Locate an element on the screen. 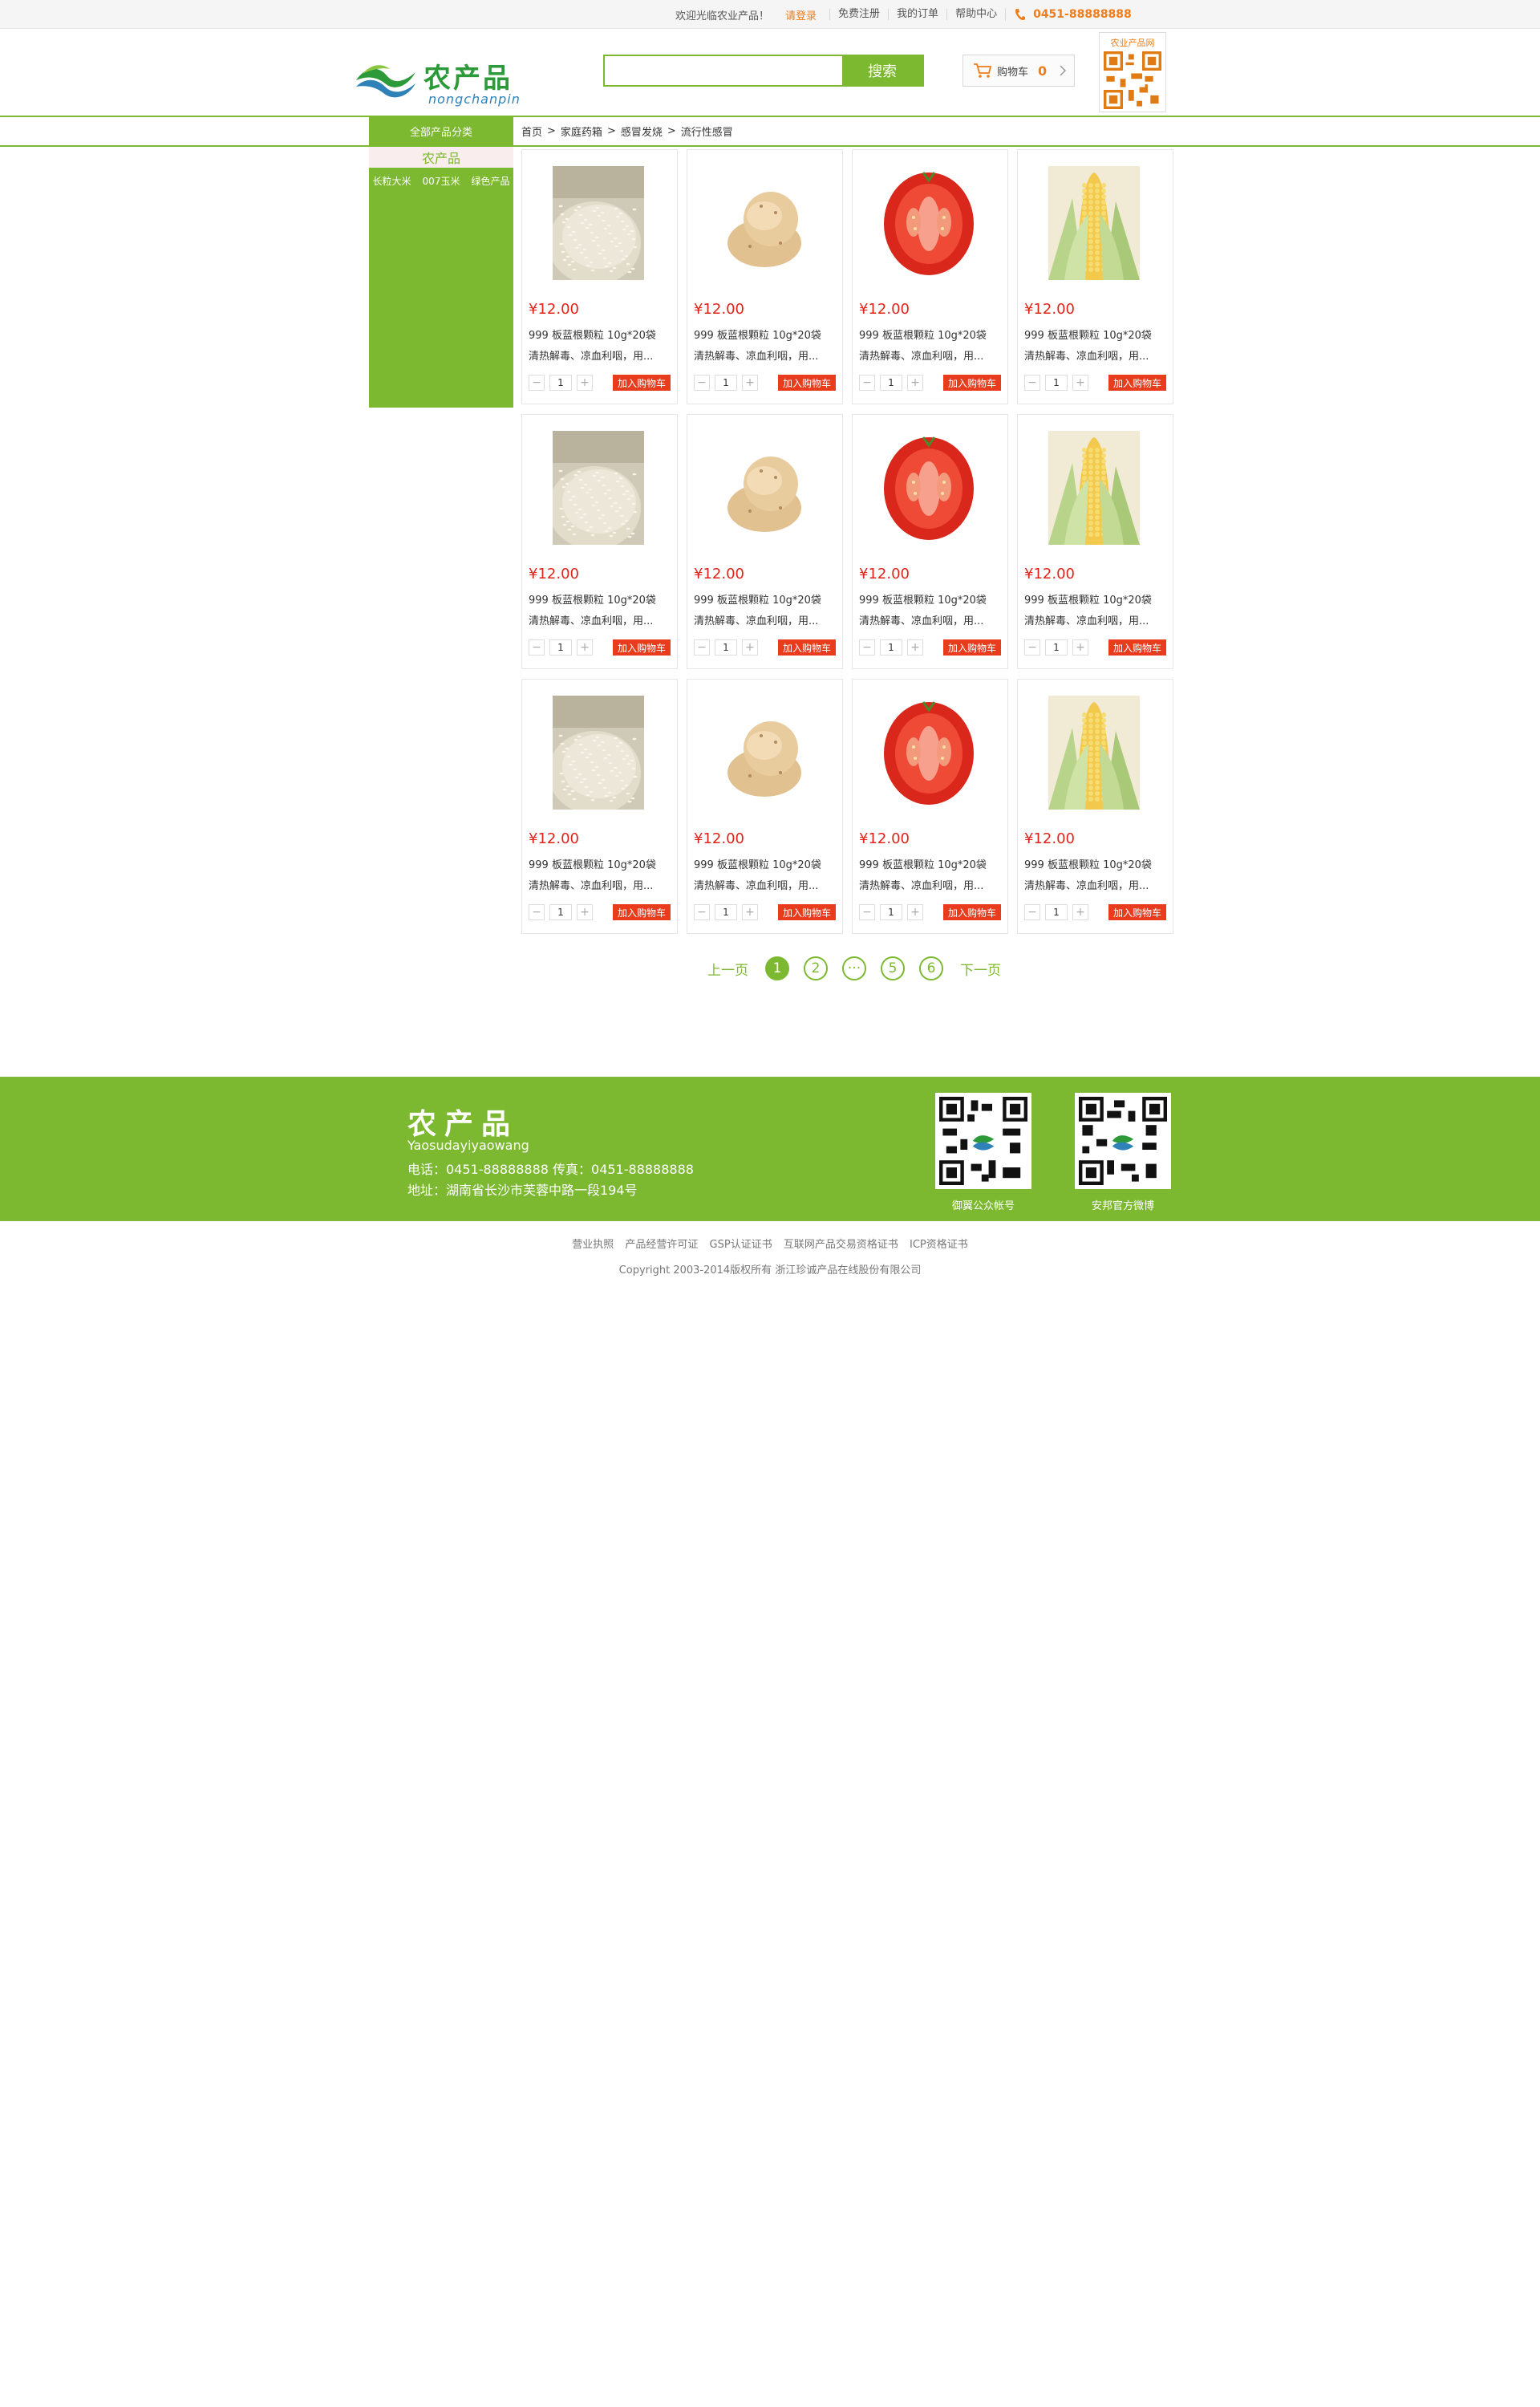 This screenshot has height=2407, width=1540. my-orders-link: 我的订单 is located at coordinates (917, 15).